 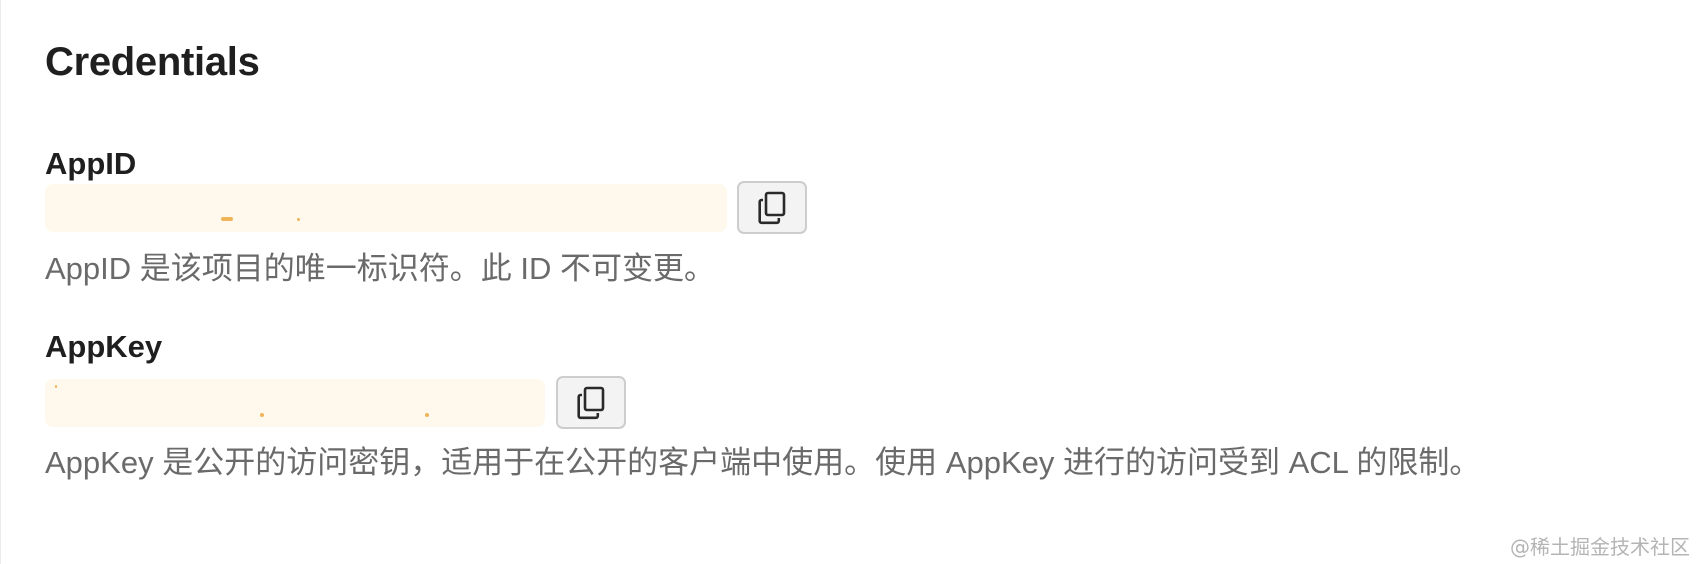 I want to click on appkey-value-field, so click(x=295, y=403).